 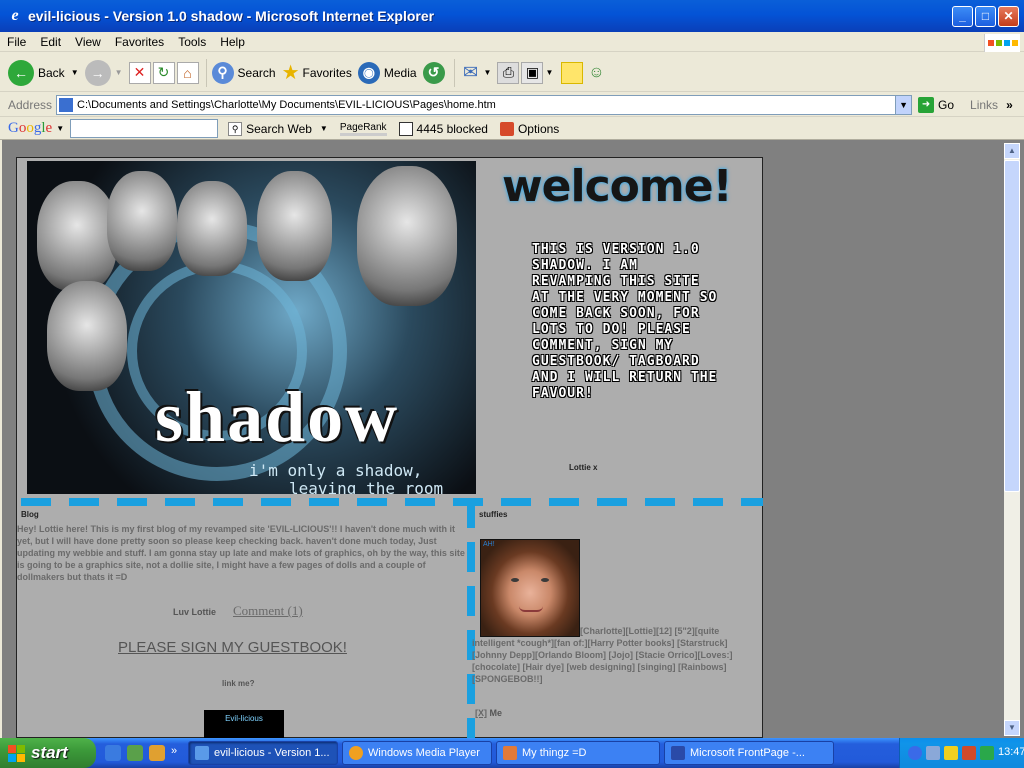 I want to click on task-windows-media-player: Windows Media Player, so click(x=417, y=753).